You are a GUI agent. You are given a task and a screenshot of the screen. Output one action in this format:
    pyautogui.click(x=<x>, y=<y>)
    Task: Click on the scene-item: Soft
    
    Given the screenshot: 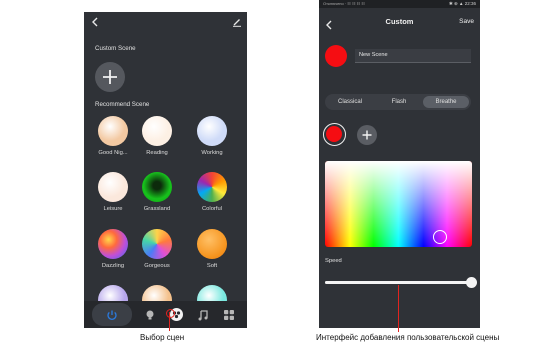 What is the action you would take?
    pyautogui.click(x=212, y=249)
    